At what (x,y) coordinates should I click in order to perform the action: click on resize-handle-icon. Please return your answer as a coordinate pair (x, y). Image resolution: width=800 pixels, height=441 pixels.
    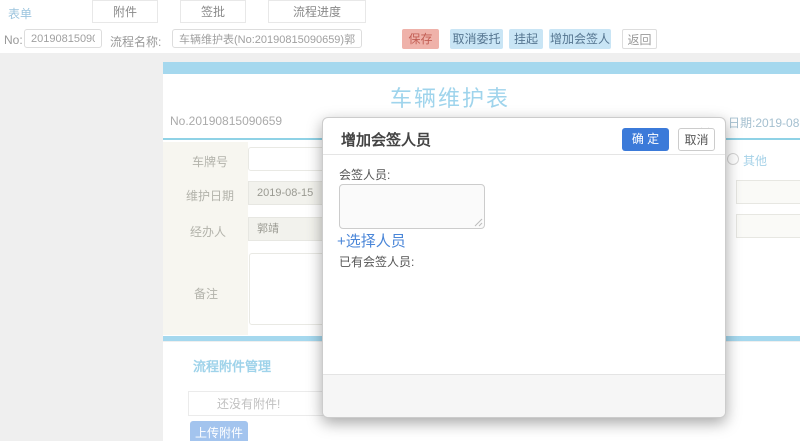
    Looking at the image, I should click on (478, 222).